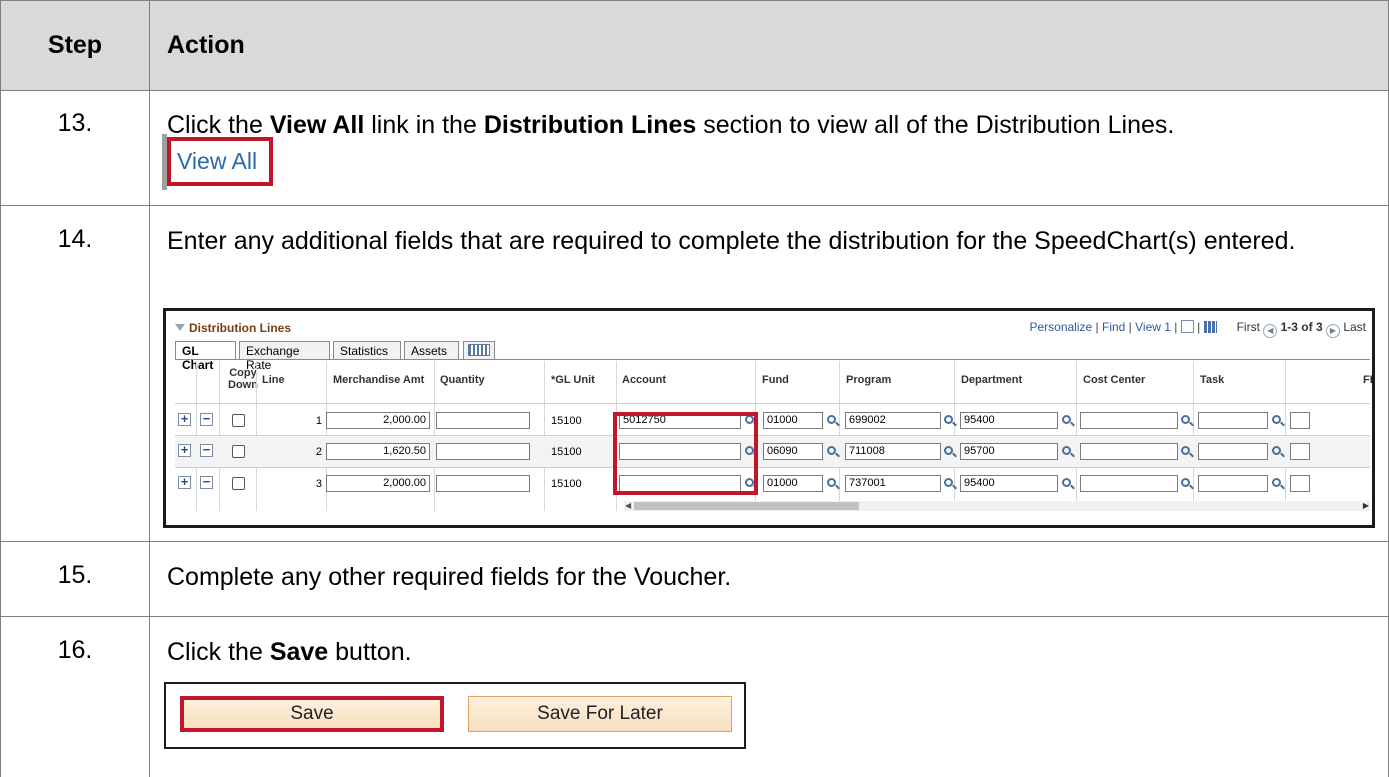  Describe the element at coordinates (1270, 331) in the screenshot. I see `previous-arrow-icon: ◀` at that location.